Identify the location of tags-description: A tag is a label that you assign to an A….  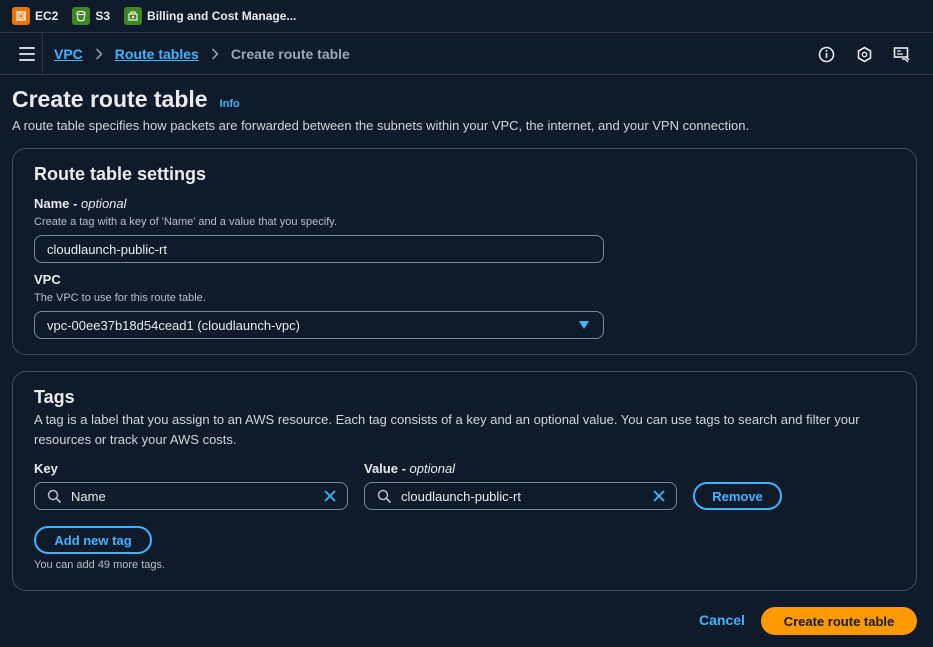
(447, 429).